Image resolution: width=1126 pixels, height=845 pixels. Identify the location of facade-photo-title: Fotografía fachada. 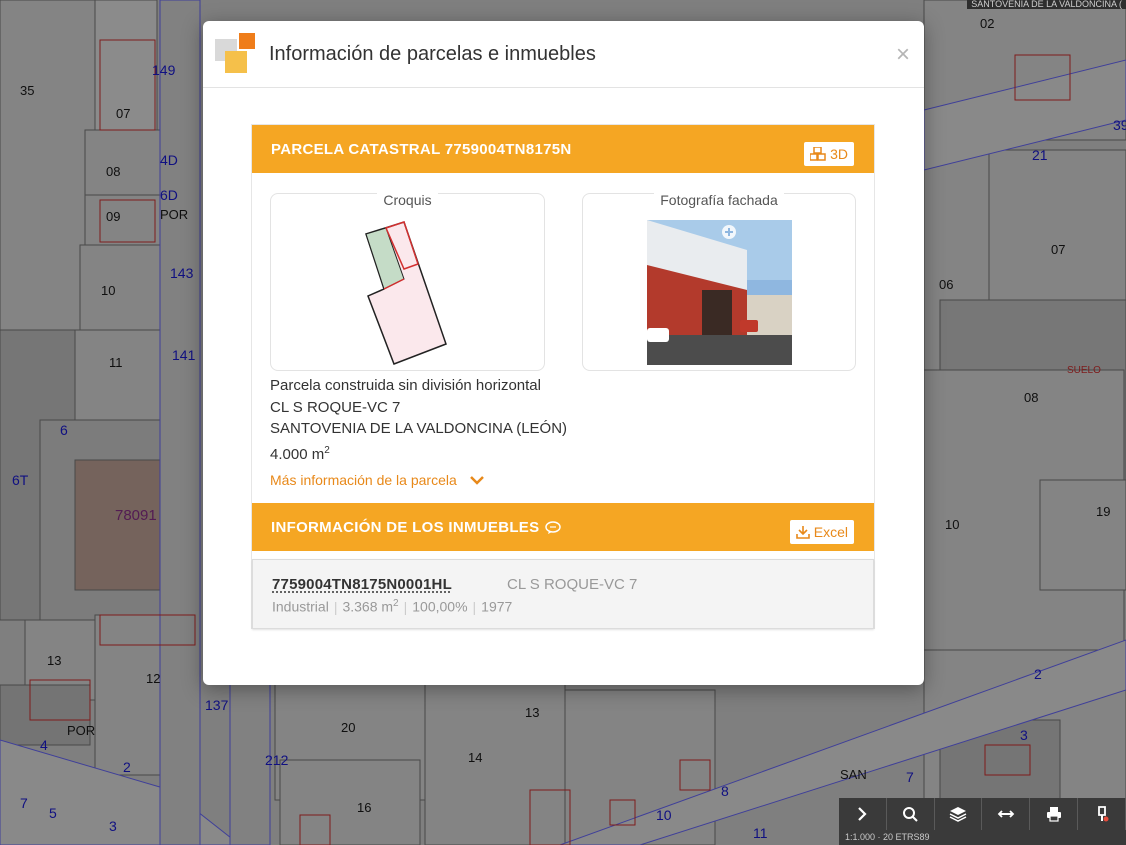
(719, 200).